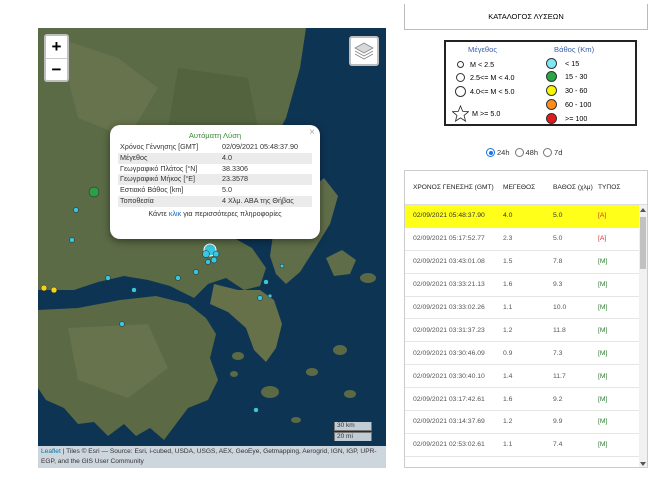 The image size is (650, 480). I want to click on table-row: 02/09/2021 05:17:52.77 2.3 5.0 [A], so click(526, 239).